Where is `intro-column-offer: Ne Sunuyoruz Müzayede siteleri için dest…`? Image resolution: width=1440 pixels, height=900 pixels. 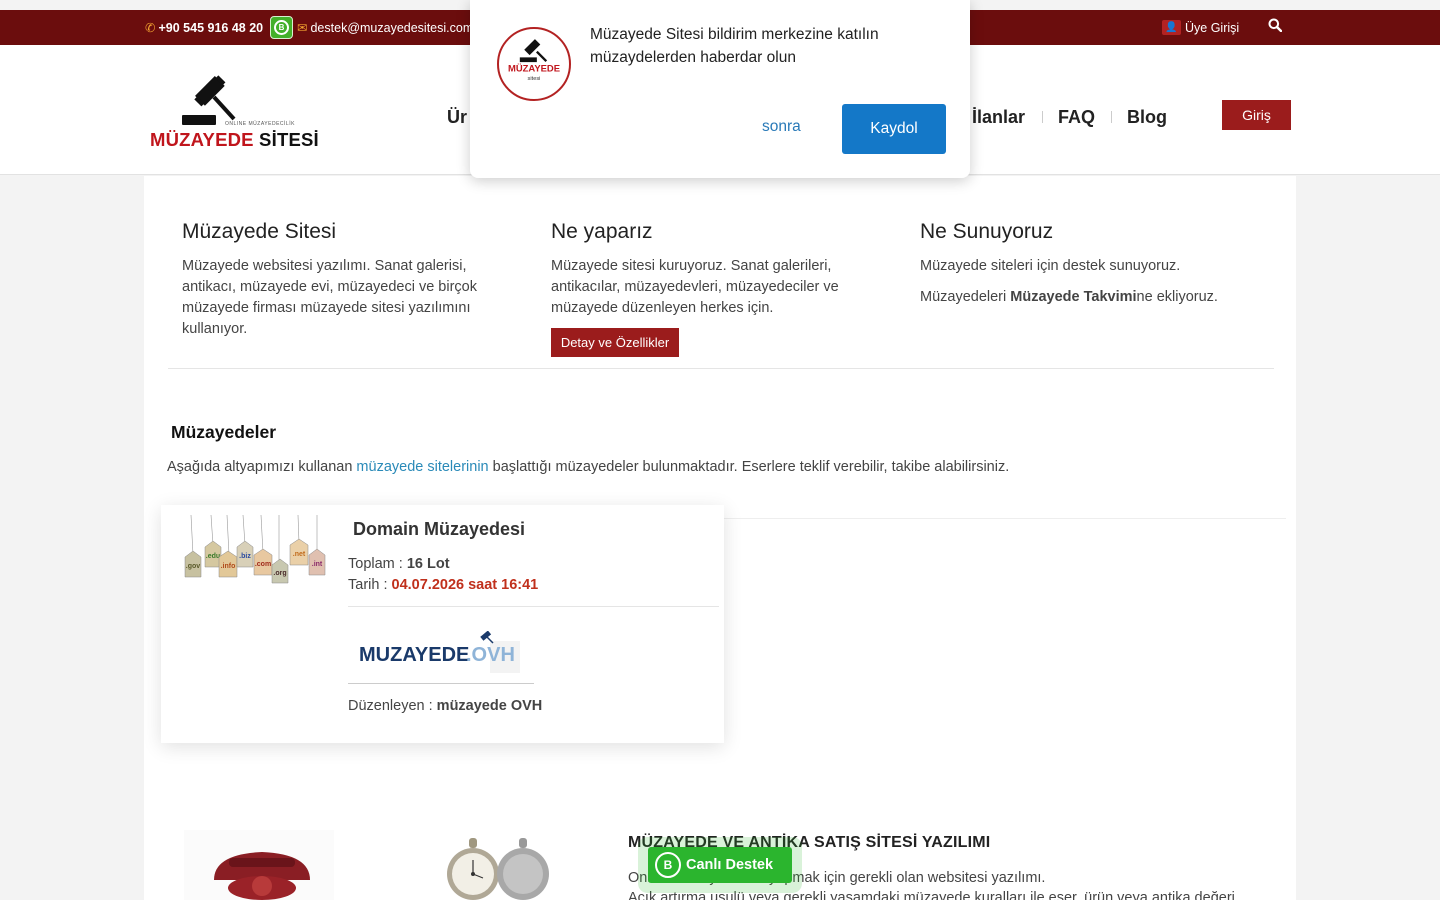
intro-column-offer: Ne Sunuyoruz Müzayede siteleri için dest… is located at coordinates (1080, 264).